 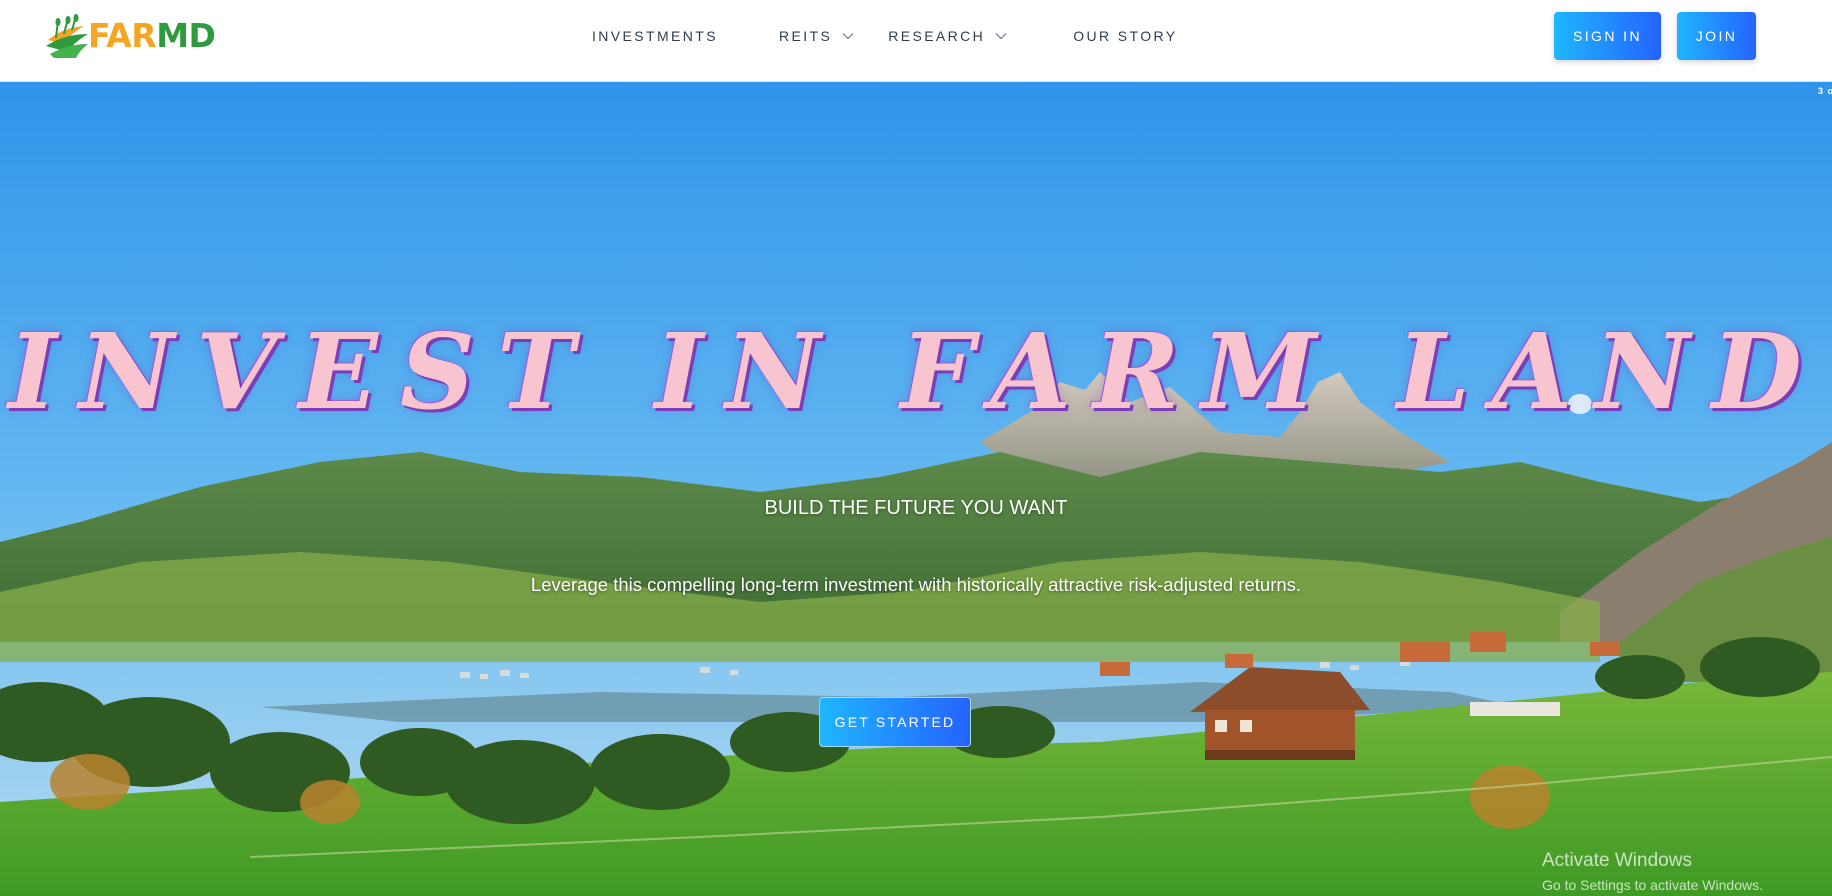 I want to click on farm-field-icon, so click(x=67, y=36).